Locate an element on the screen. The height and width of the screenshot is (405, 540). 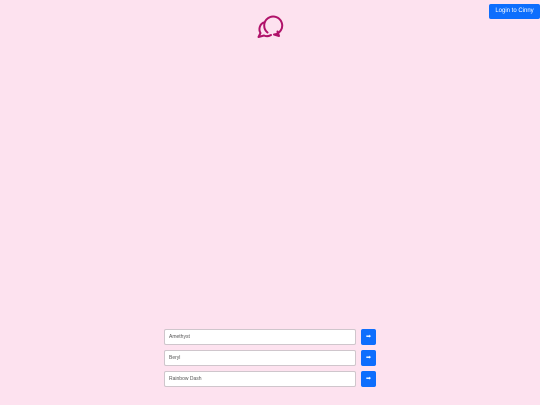
name-list: ➡ ➡ ➡ is located at coordinates (270, 360).